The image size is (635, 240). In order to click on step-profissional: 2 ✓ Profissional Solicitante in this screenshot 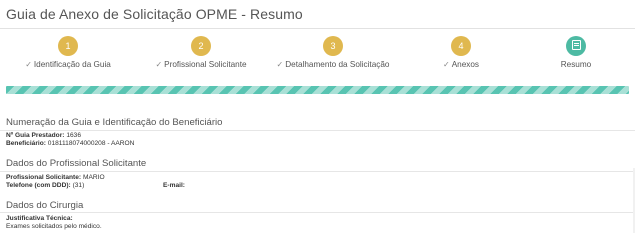, I will do `click(201, 51)`.